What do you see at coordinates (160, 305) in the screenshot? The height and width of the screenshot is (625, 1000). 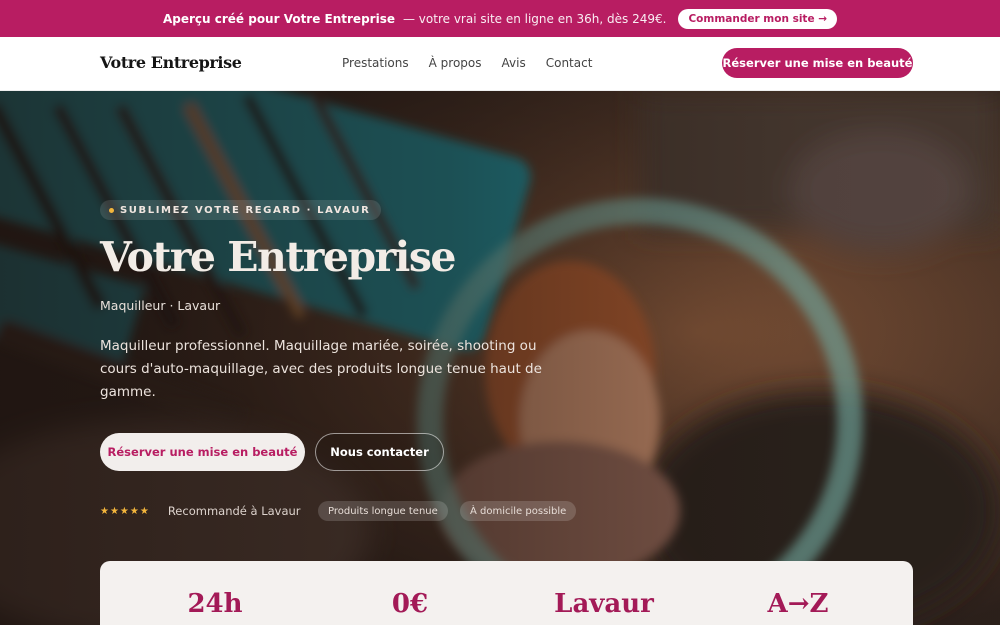 I see `hero-subtitle: Maquilleur · Lavaur` at bounding box center [160, 305].